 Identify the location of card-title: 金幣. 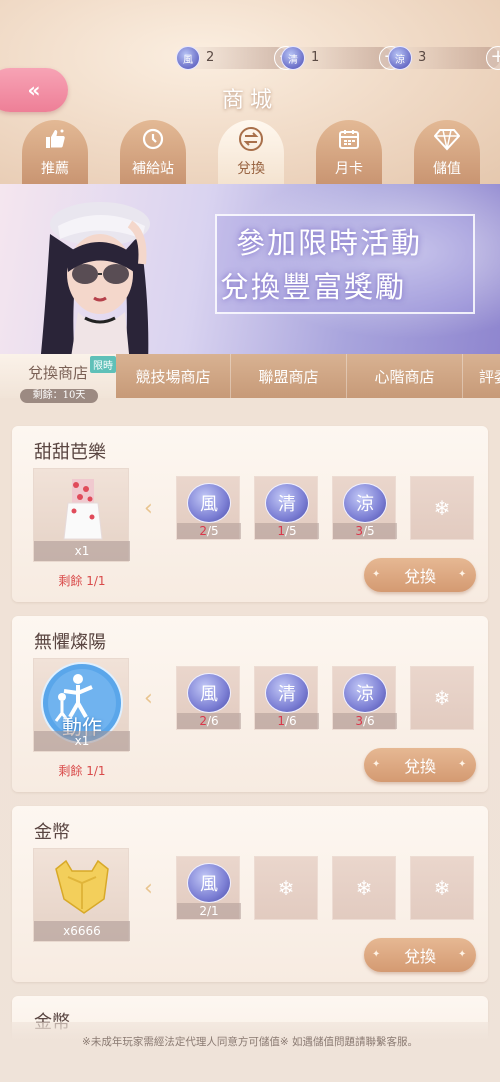
(52, 832).